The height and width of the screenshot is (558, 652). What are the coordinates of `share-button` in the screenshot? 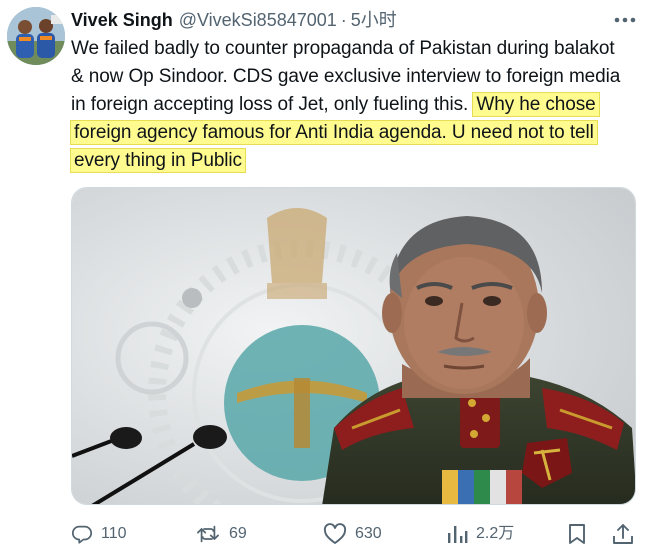 It's located at (627, 534).